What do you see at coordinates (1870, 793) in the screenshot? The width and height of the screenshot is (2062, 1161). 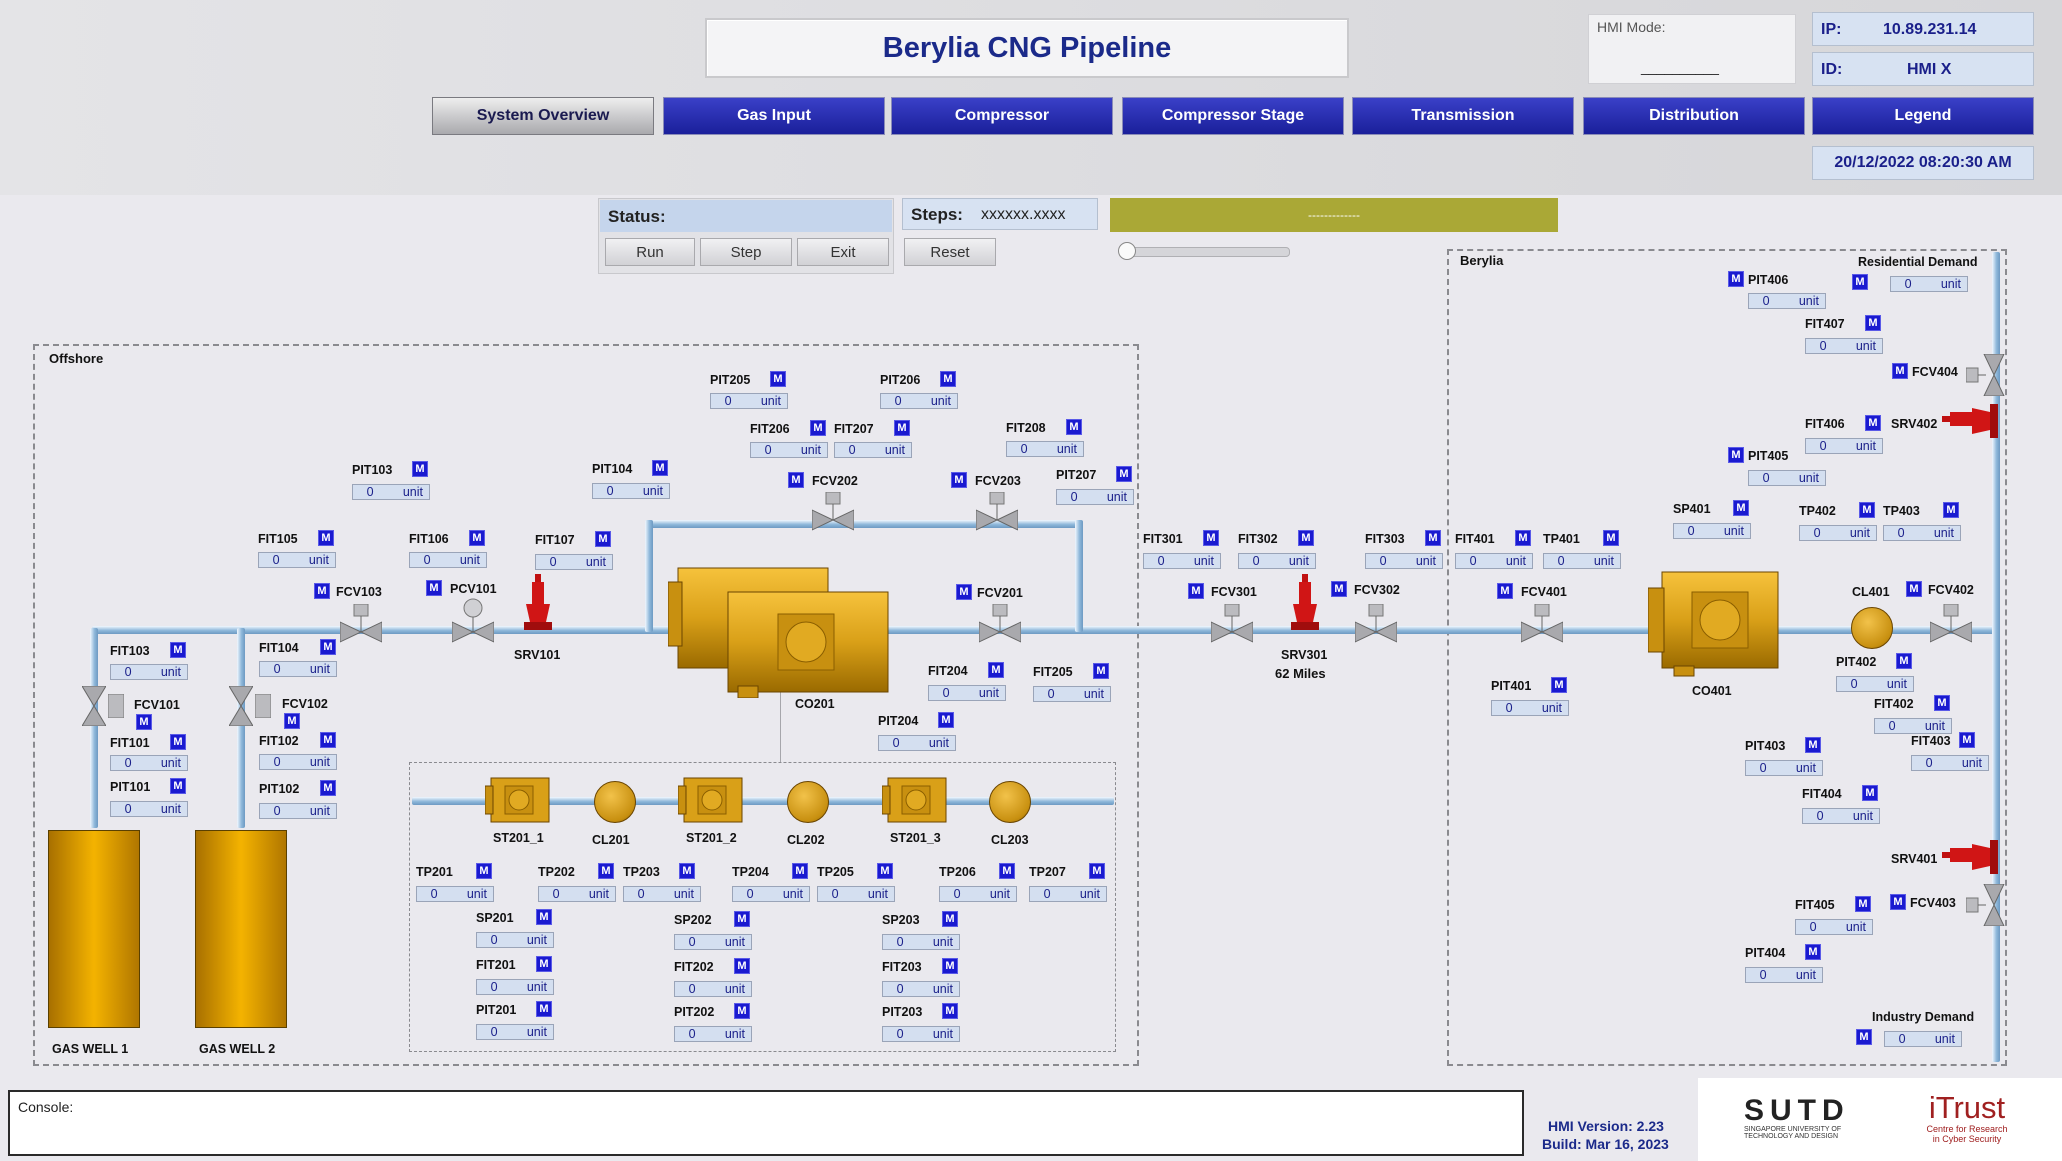 I see `fit404-manual-button: M` at bounding box center [1870, 793].